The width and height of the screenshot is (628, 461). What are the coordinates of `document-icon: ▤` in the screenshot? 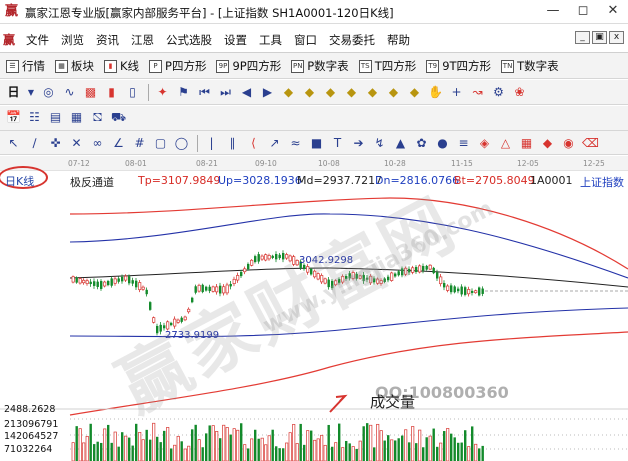 It's located at (55, 117).